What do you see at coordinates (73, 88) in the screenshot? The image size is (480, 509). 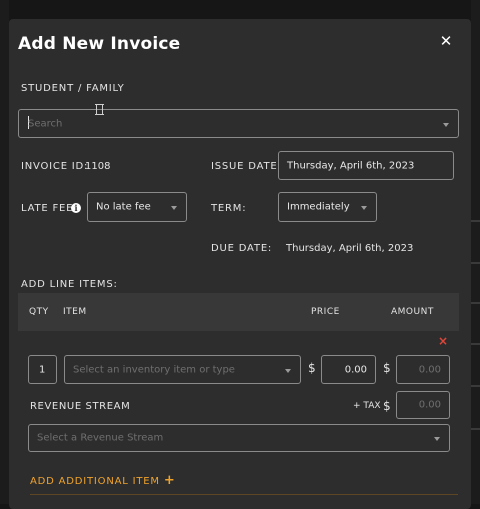 I see `student-family-label: STUDENT / FAMILY` at bounding box center [73, 88].